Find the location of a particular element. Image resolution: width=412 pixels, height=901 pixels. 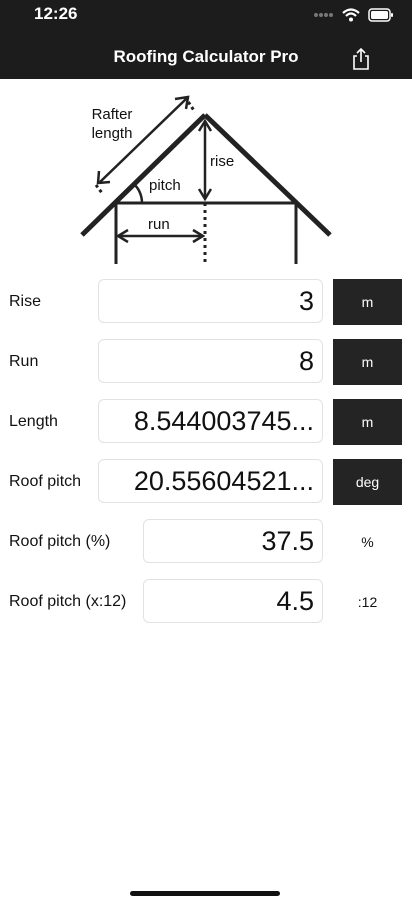

battery-icon is located at coordinates (380, 15).